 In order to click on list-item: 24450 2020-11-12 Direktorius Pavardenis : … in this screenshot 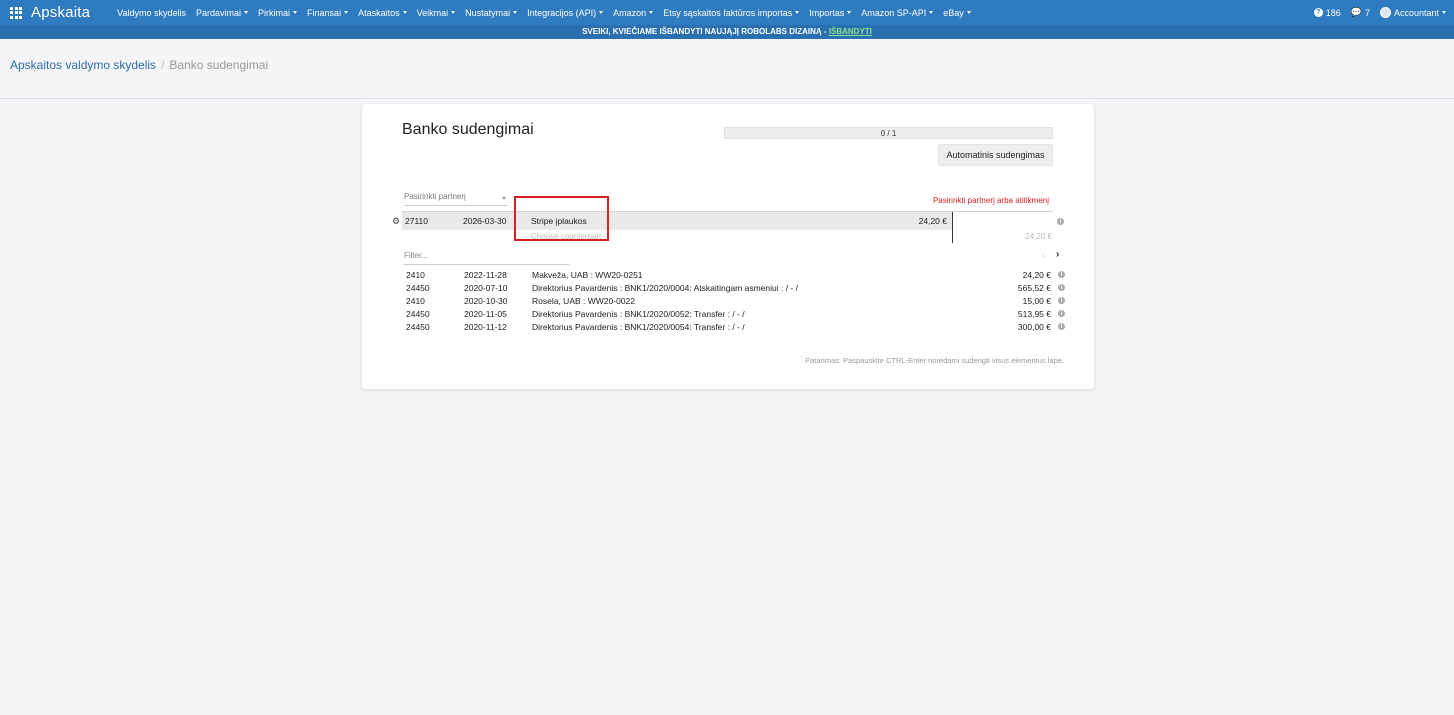, I will do `click(736, 327)`.